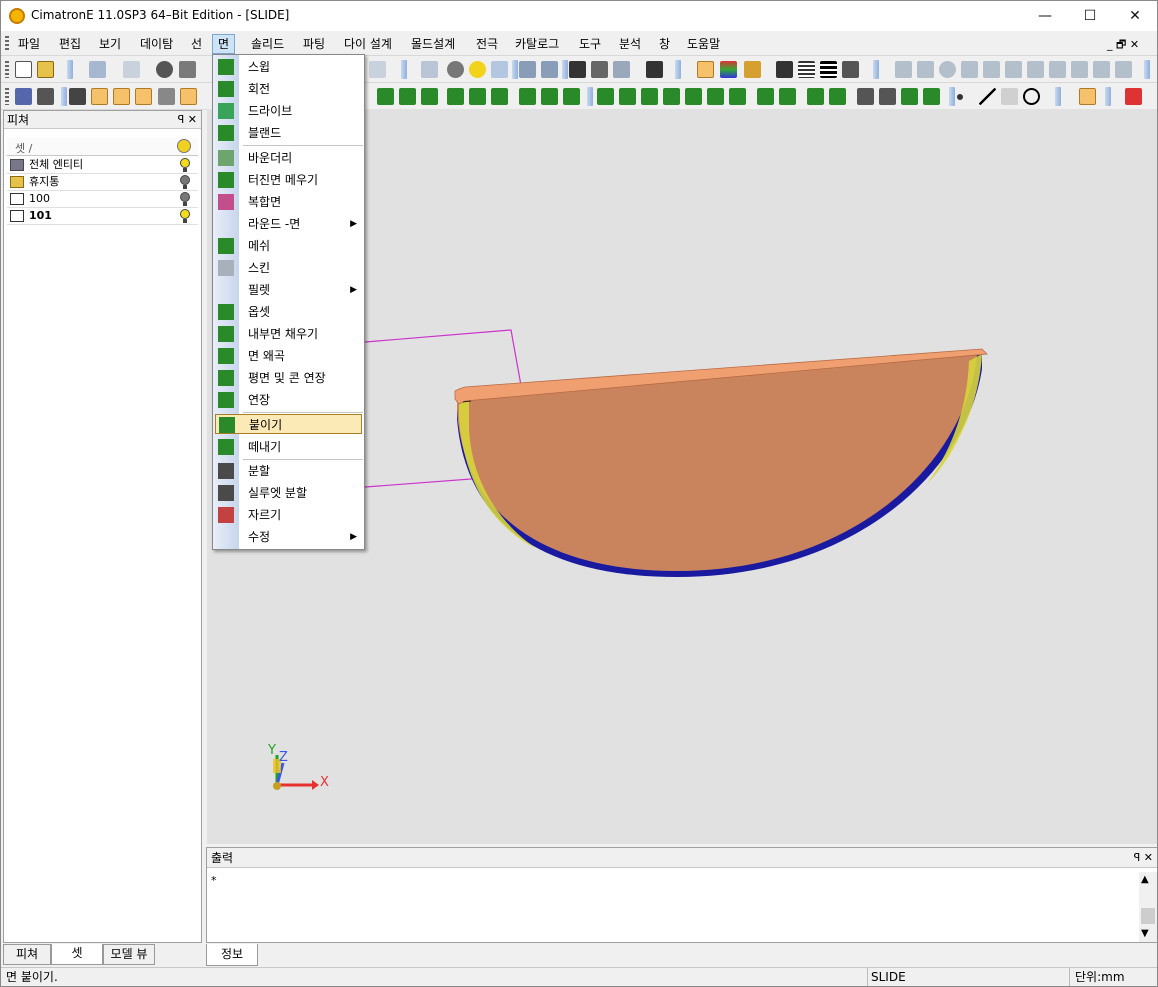 This screenshot has width=1158, height=987. Describe the element at coordinates (765, 96) in the screenshot. I see `attach-tool-icon` at that location.